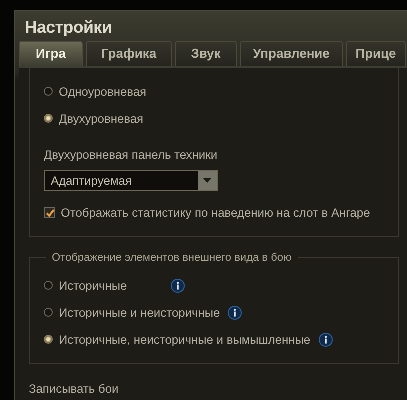 This screenshot has height=400, width=407. Describe the element at coordinates (376, 53) in the screenshot. I see `tab: Прице` at that location.